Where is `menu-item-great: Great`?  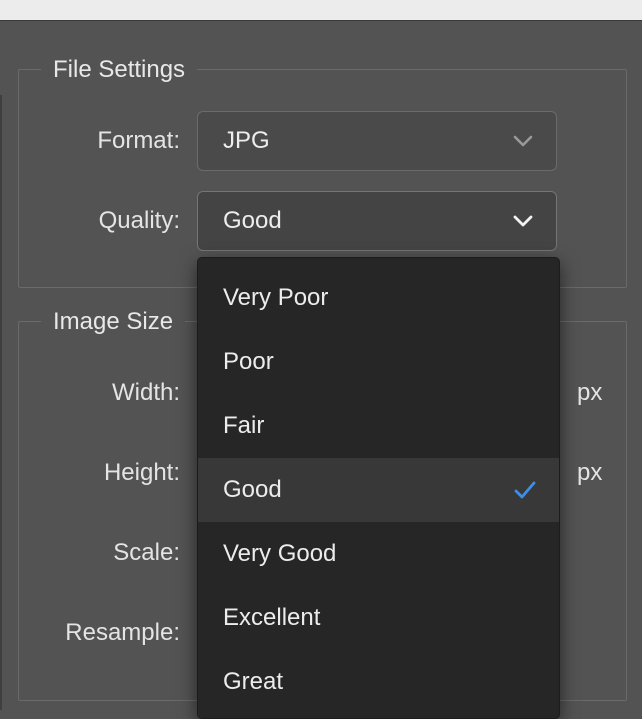
menu-item-great: Great is located at coordinates (378, 682).